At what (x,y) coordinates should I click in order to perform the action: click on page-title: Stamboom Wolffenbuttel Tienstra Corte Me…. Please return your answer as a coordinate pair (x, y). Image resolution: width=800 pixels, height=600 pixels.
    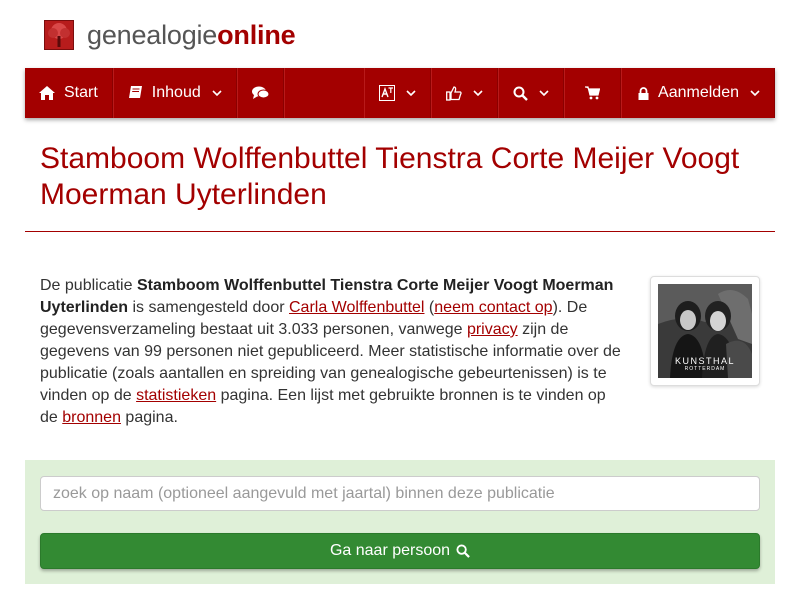
    Looking at the image, I should click on (390, 176).